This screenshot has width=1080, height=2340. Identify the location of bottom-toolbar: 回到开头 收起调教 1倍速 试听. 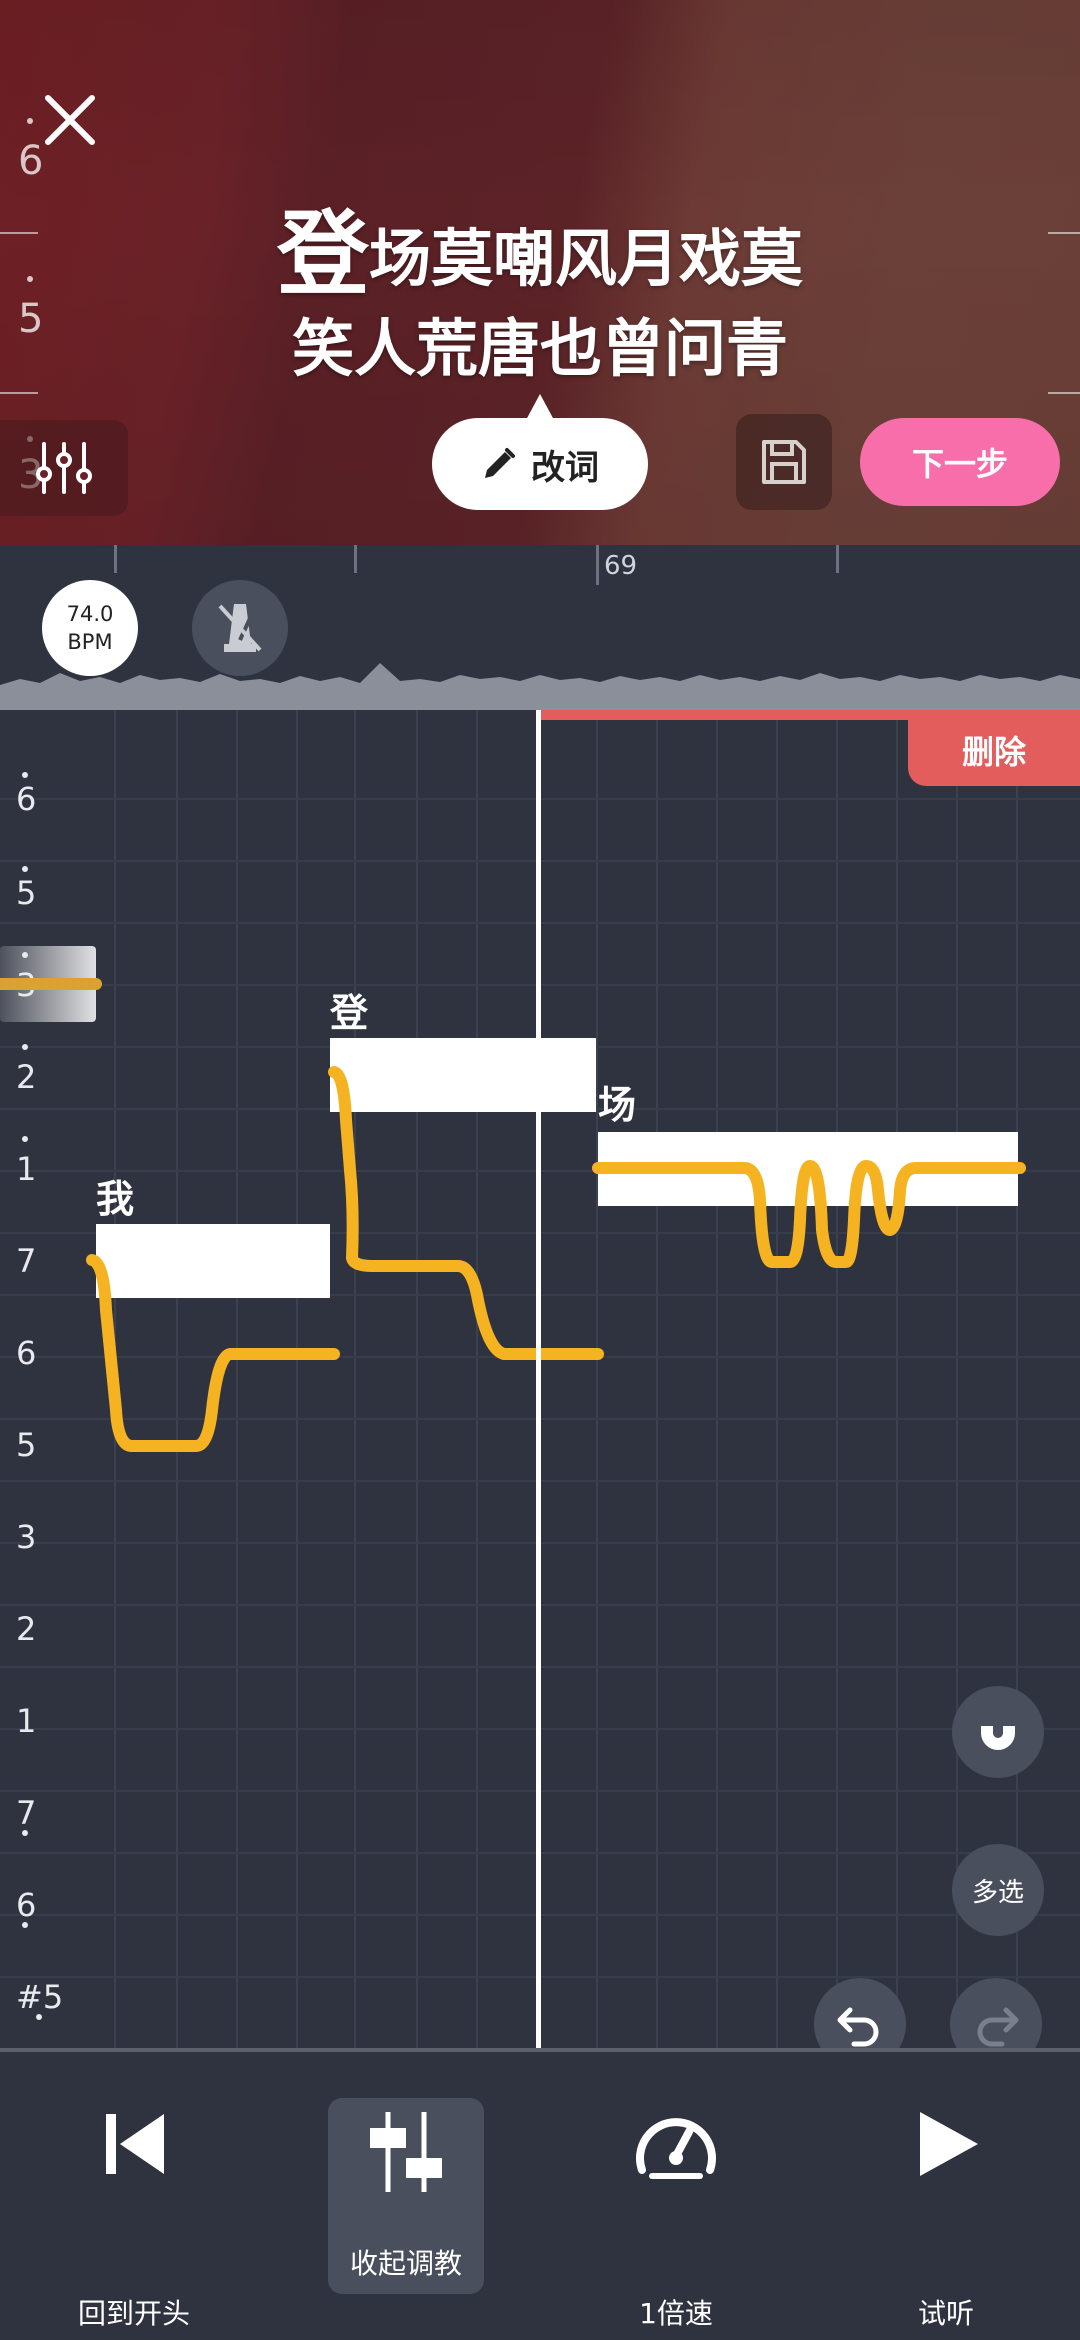
(540, 2196).